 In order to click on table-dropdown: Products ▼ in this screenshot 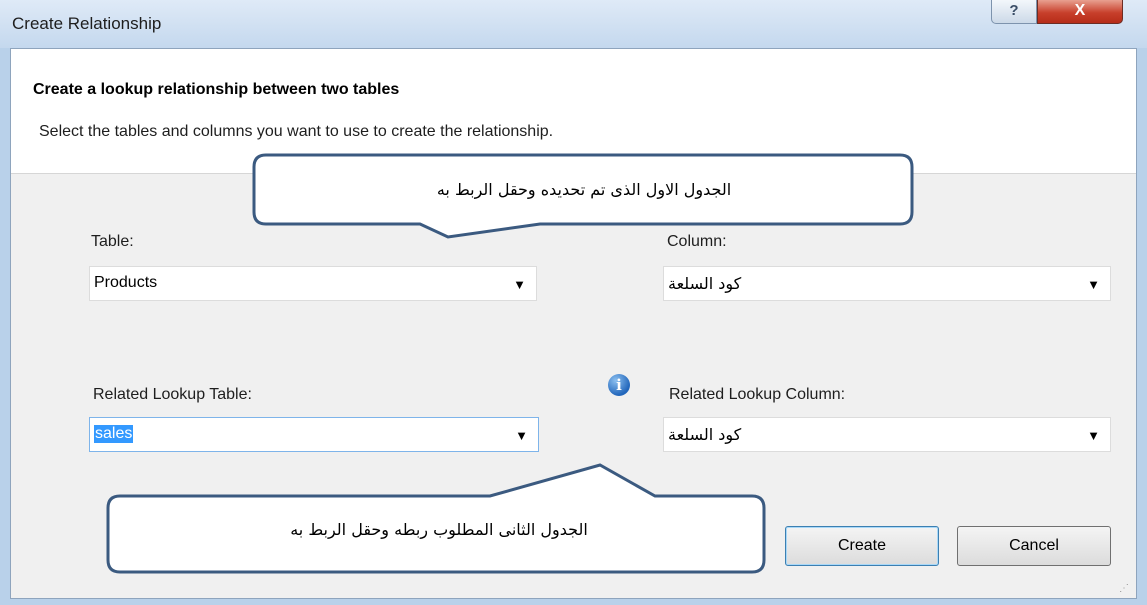, I will do `click(313, 283)`.